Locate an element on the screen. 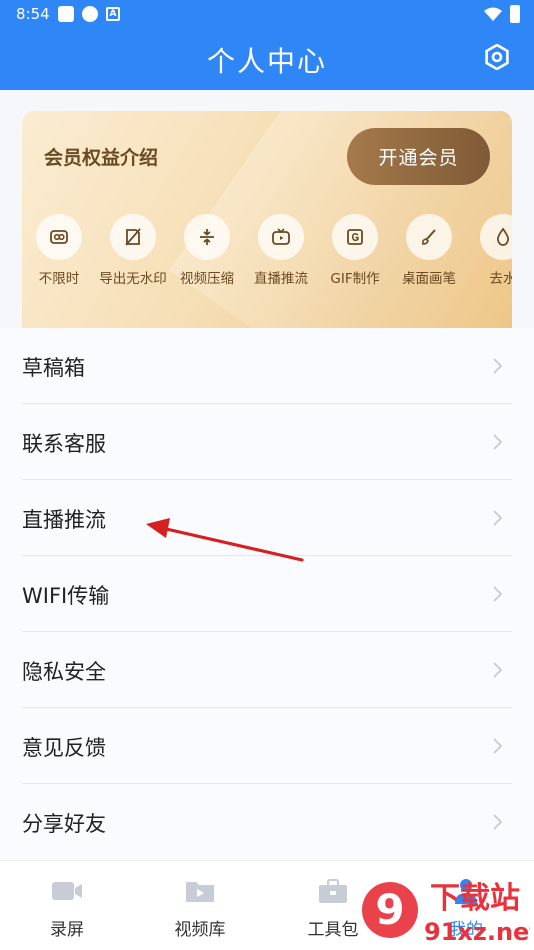 Image resolution: width=534 pixels, height=950 pixels. status-bar: 8:54 A is located at coordinates (267, 14).